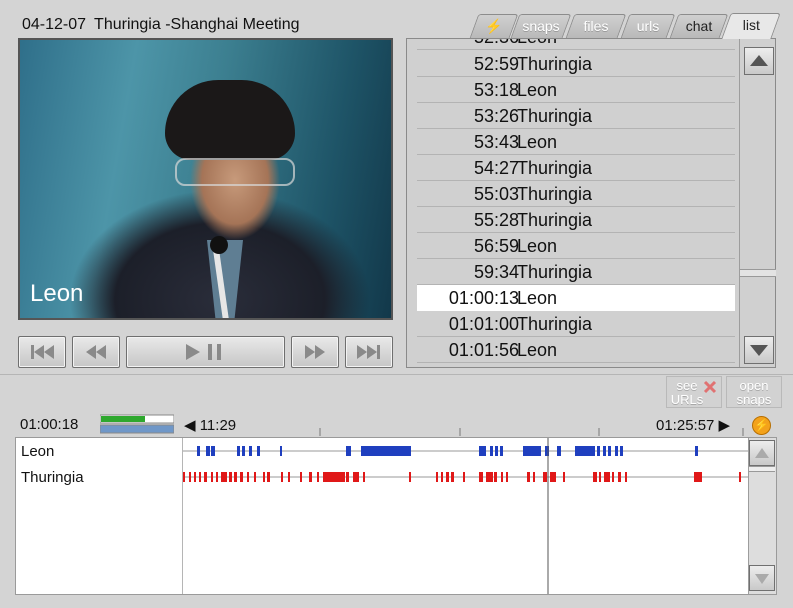  Describe the element at coordinates (693, 425) in the screenshot. I see `timeline-range-end: 01:25:57 ▶` at that location.